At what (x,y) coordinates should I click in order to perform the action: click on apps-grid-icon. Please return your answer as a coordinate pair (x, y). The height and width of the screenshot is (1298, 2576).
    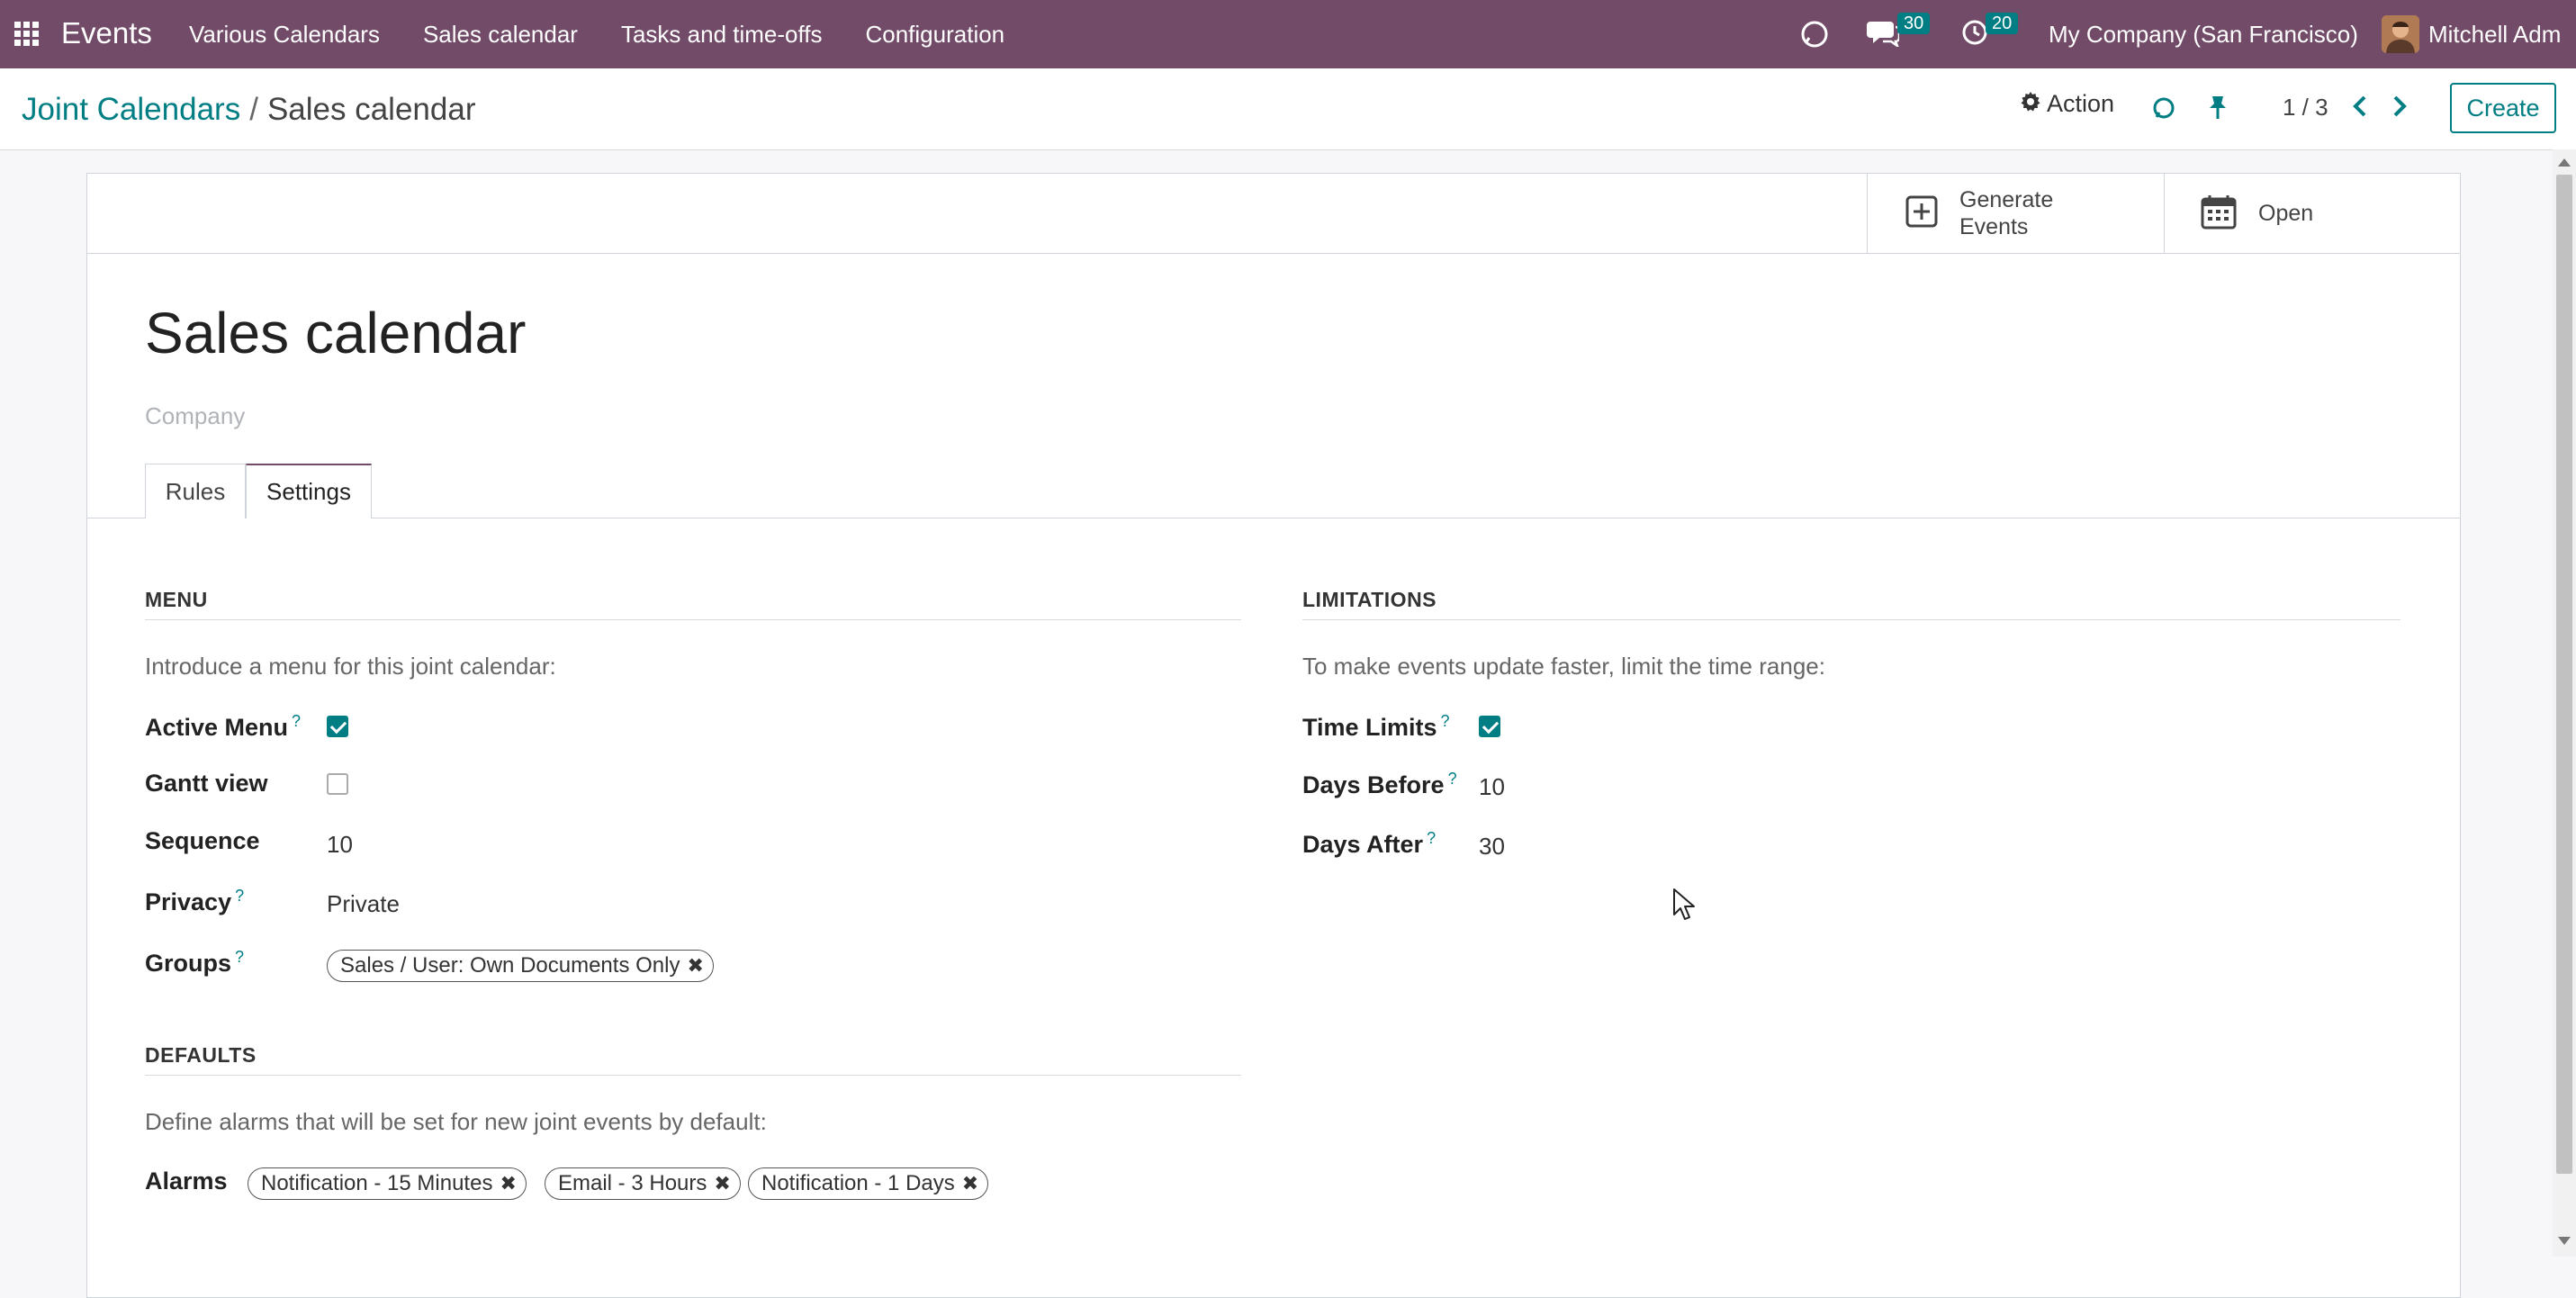
    Looking at the image, I should click on (27, 34).